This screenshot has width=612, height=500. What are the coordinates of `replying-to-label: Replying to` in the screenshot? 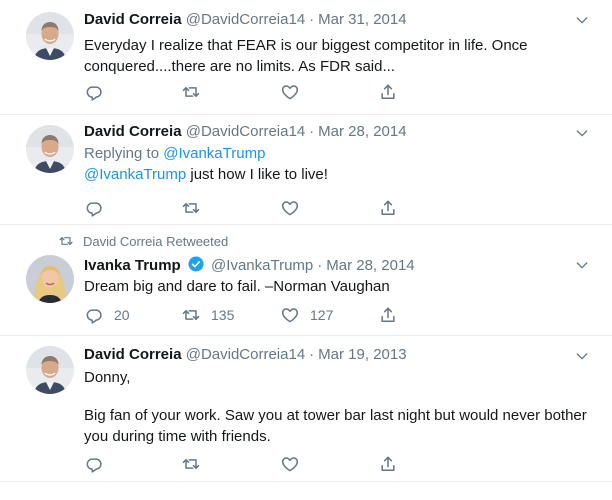 It's located at (122, 153).